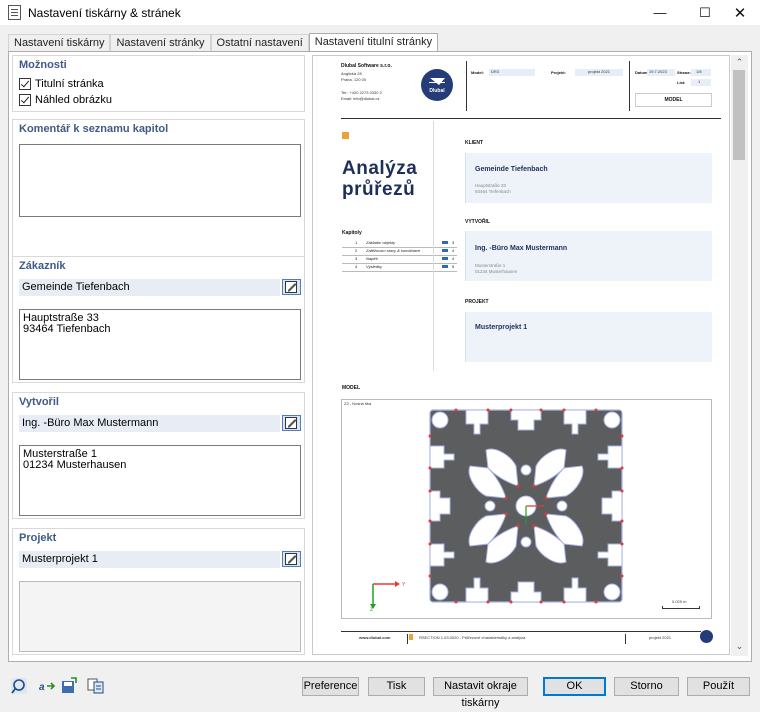 The height and width of the screenshot is (712, 760). What do you see at coordinates (361, 92) in the screenshot?
I see `preview-company-tel: Tel.: +420 2273 0330 2` at bounding box center [361, 92].